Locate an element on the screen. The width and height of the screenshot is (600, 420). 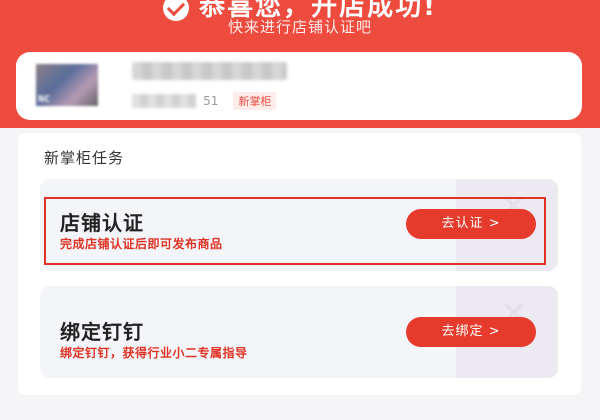
role-badge: 新掌柜 is located at coordinates (255, 100).